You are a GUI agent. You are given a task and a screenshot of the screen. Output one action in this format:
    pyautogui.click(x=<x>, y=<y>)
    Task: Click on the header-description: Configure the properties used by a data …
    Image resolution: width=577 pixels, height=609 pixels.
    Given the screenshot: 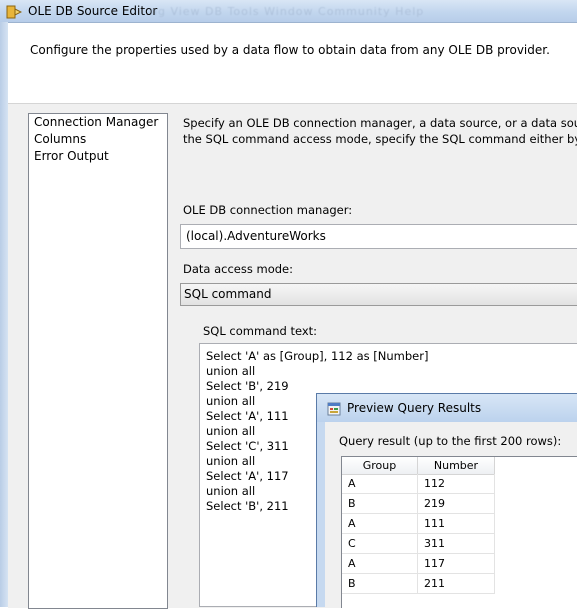 What is the action you would take?
    pyautogui.click(x=290, y=50)
    